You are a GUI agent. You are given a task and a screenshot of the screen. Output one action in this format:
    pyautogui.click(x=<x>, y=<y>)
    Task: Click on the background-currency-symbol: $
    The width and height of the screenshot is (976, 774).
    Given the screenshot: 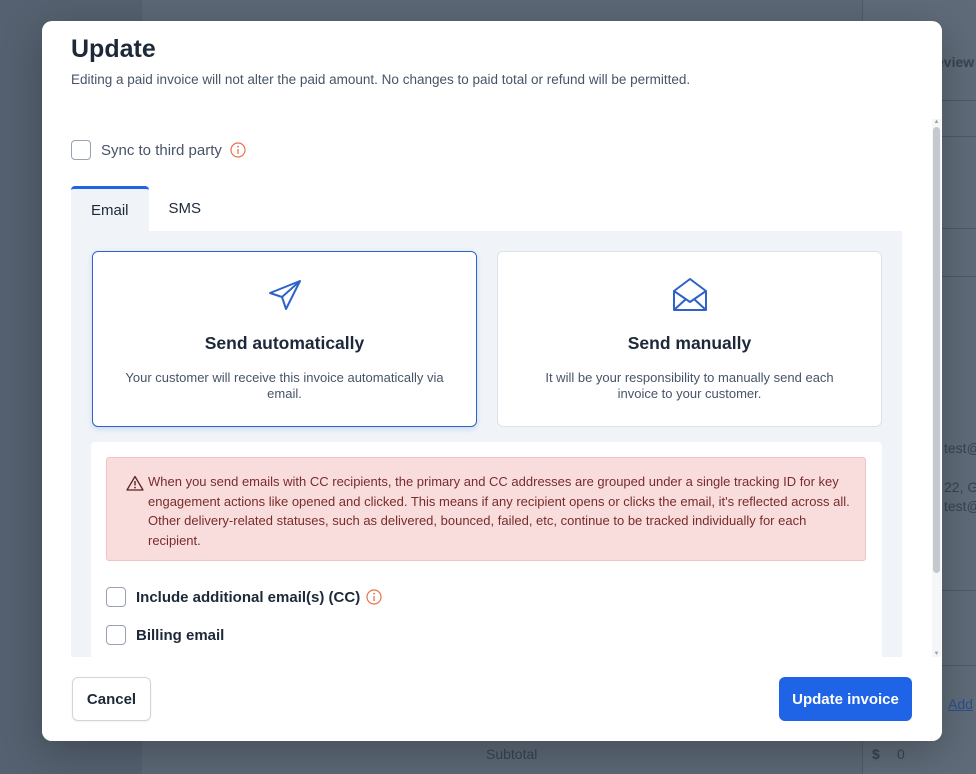 What is the action you would take?
    pyautogui.click(x=876, y=754)
    